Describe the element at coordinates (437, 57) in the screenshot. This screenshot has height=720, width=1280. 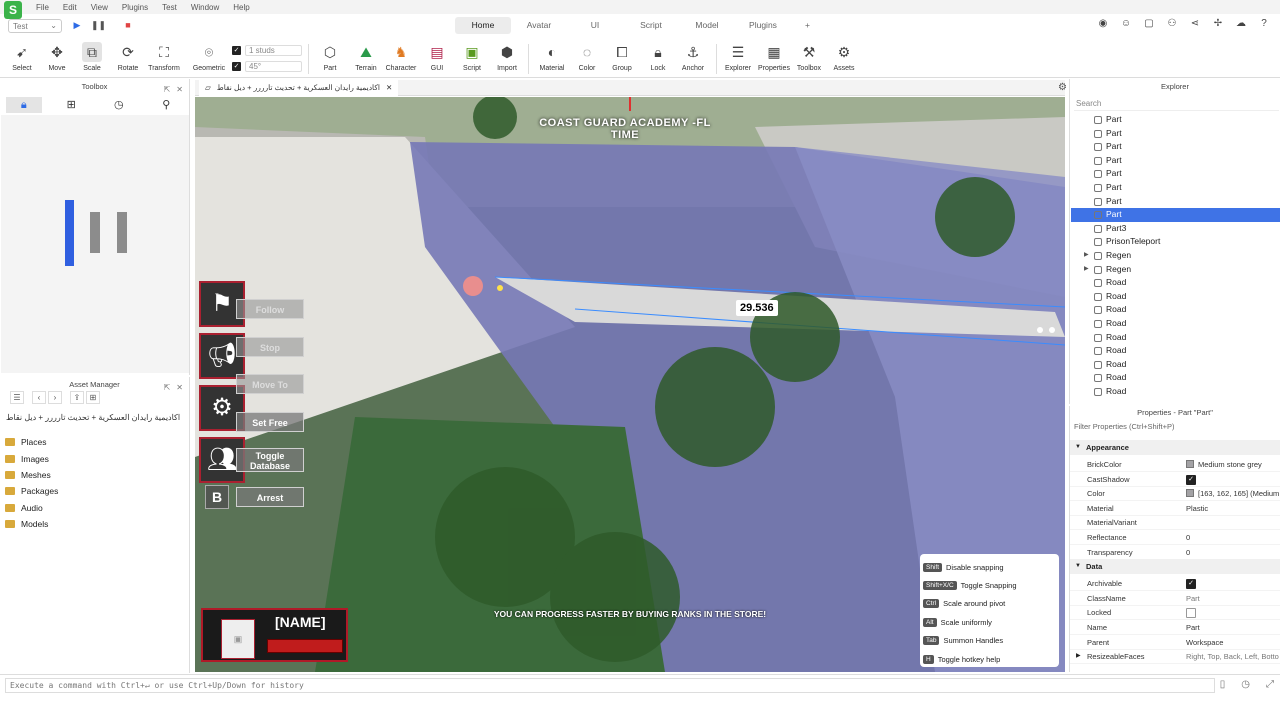
I see `gui-tool: ▤ GUI` at that location.